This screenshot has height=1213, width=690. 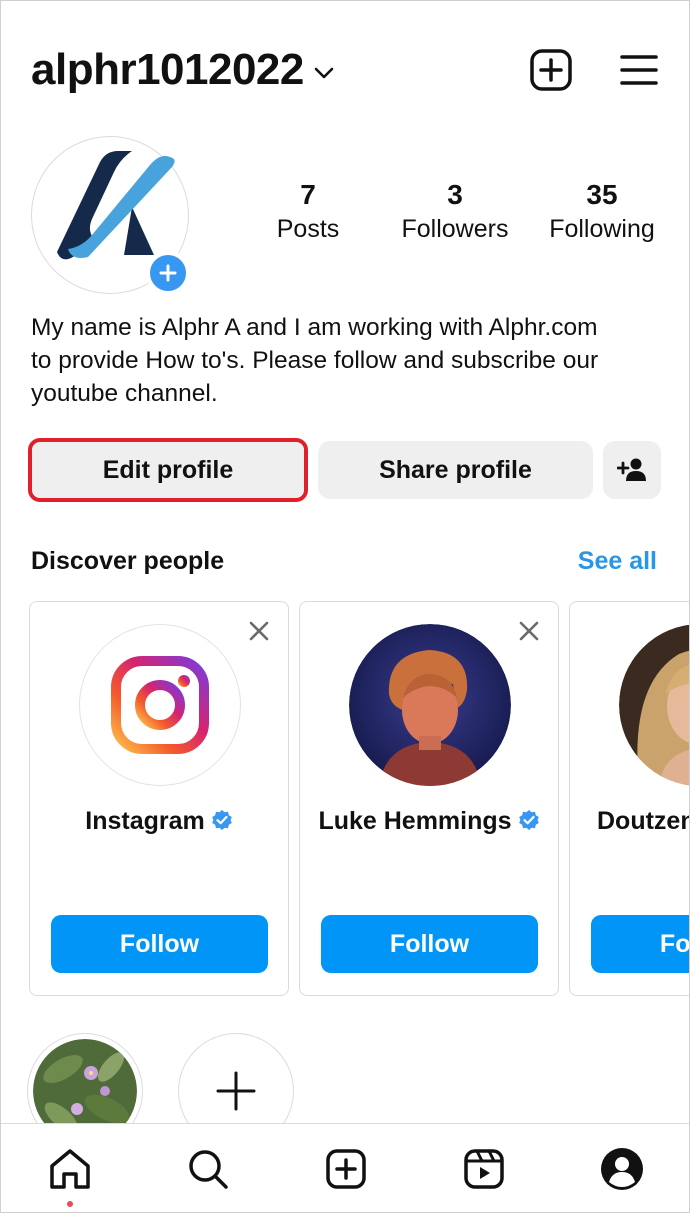 I want to click on suggestion-name-text: Instagram, so click(x=145, y=821).